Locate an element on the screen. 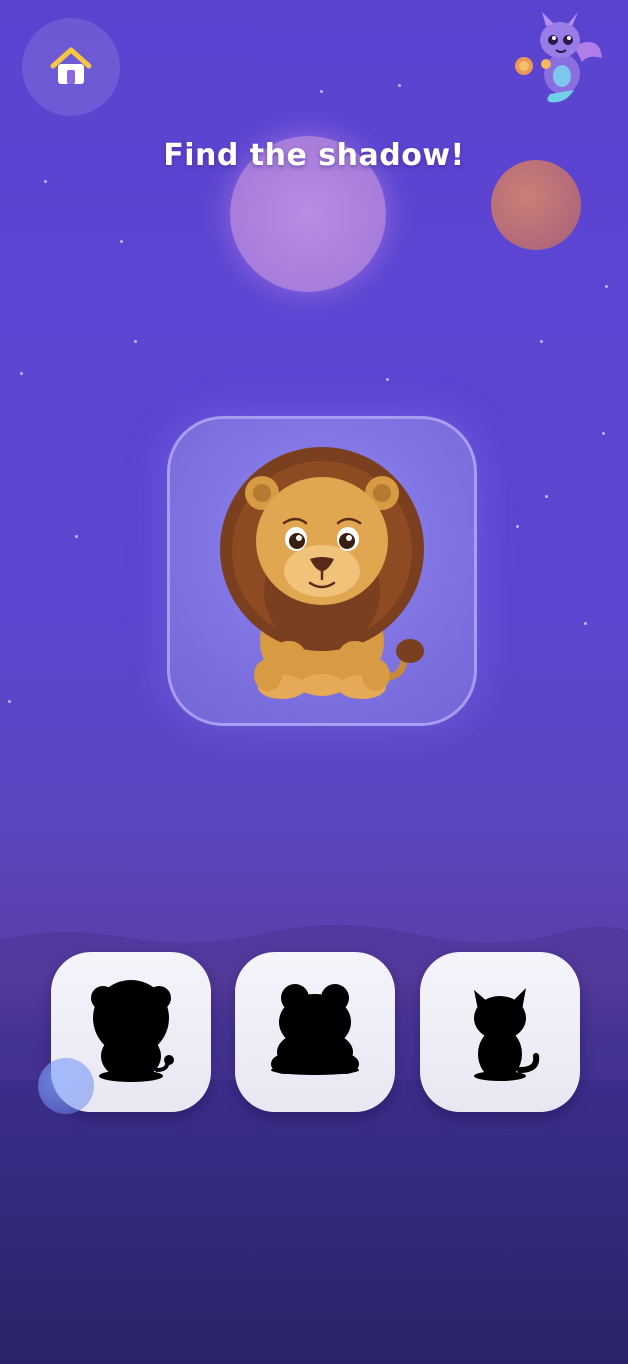 This screenshot has height=1364, width=628. dragon-mascot-icon is located at coordinates (560, 56).